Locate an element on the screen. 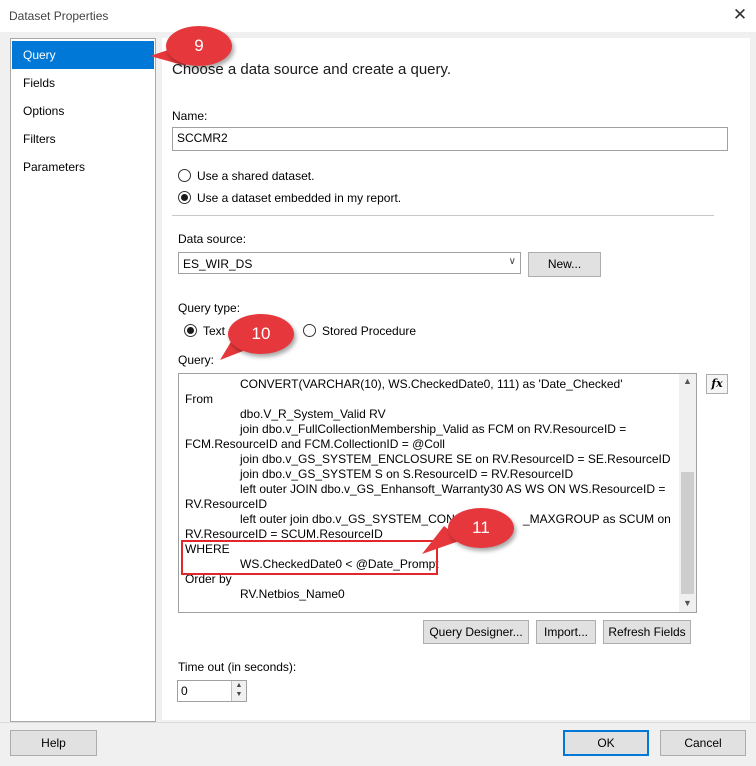 The height and width of the screenshot is (766, 756). timeout-label: Time out (in seconds): is located at coordinates (237, 667).